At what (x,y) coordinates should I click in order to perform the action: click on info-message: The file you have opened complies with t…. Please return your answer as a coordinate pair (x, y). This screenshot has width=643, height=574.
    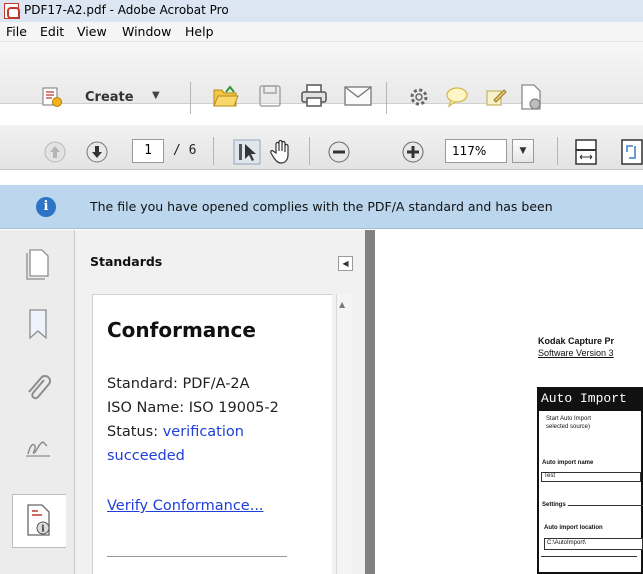
    Looking at the image, I should click on (321, 206).